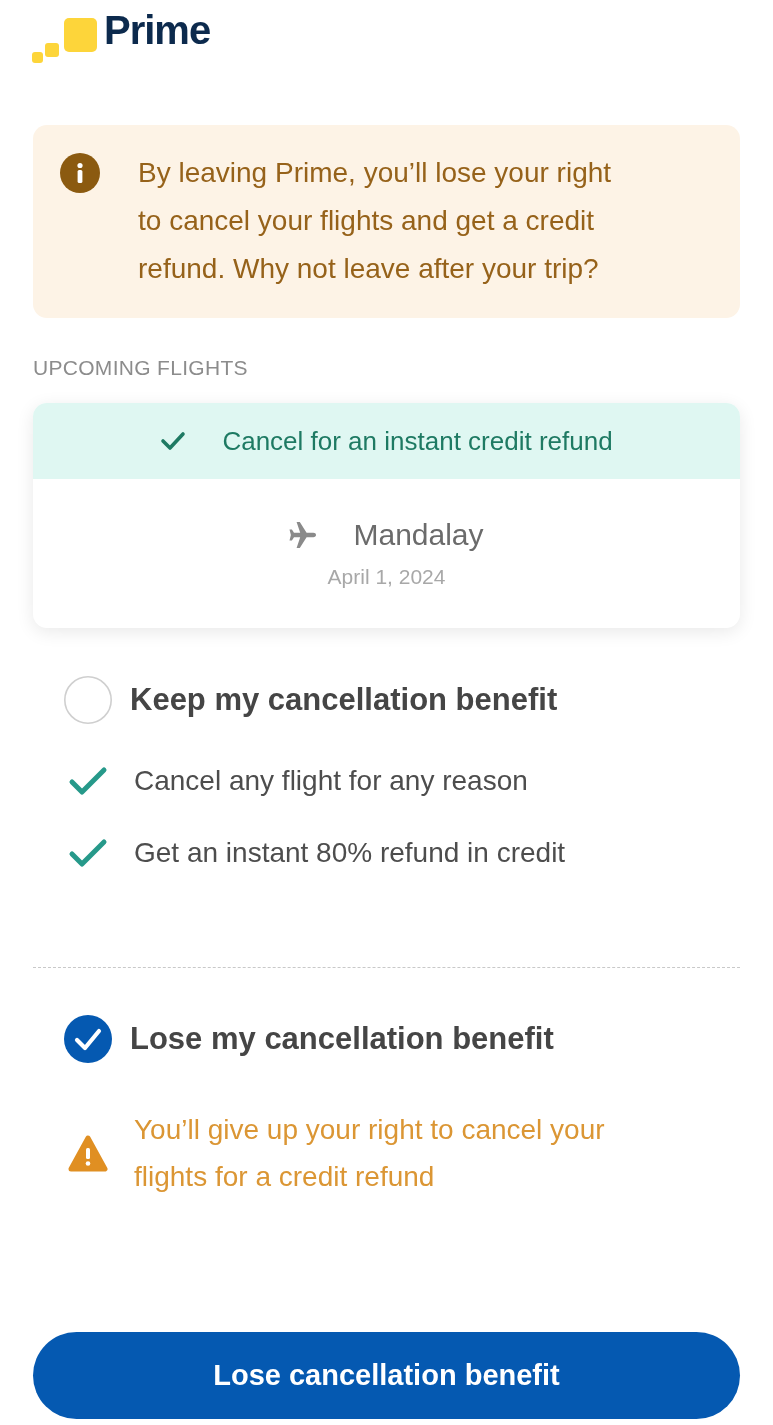 Image resolution: width=773 pixels, height=1425 pixels. Describe the element at coordinates (418, 535) in the screenshot. I see `flight-destination: Mandalay` at that location.